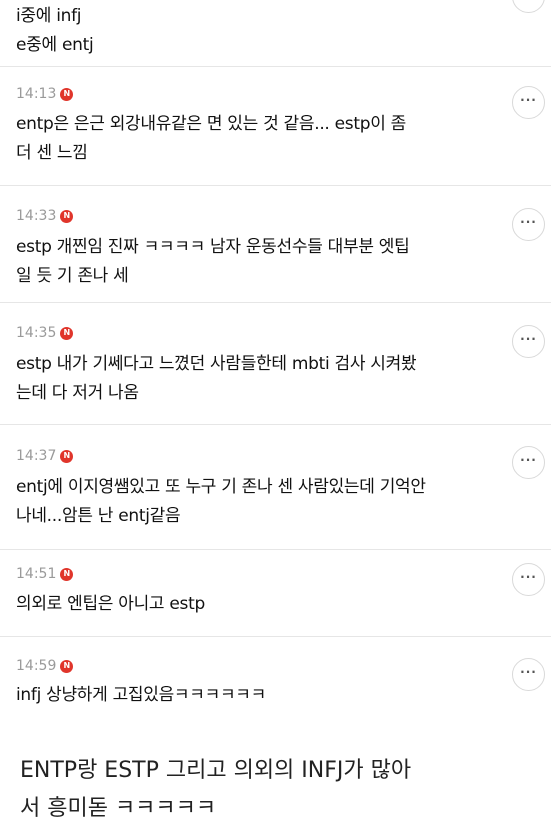 The image size is (551, 837). What do you see at coordinates (36, 574) in the screenshot?
I see `comment-time: 14:51` at bounding box center [36, 574].